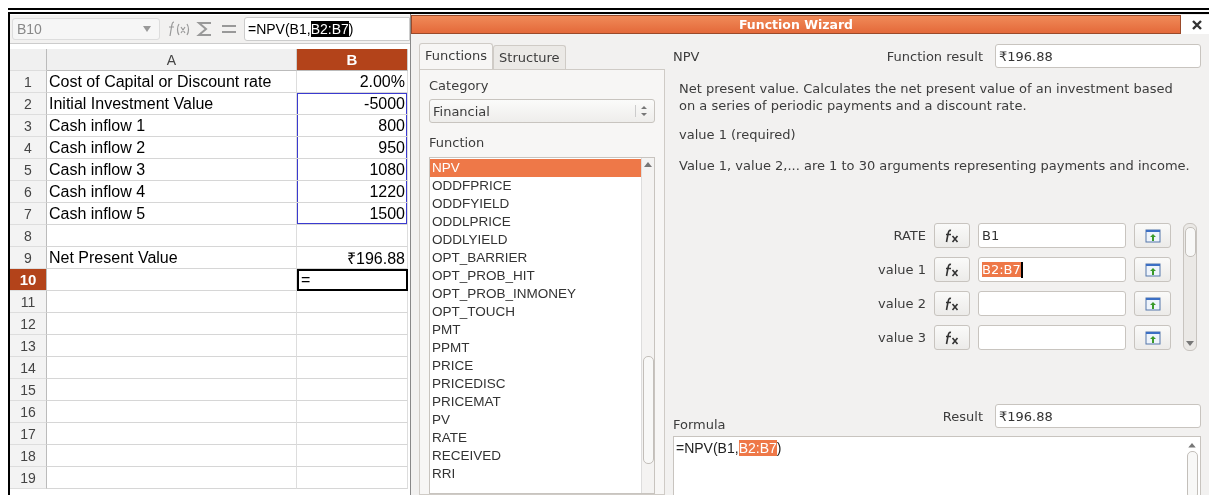  What do you see at coordinates (535, 294) in the screenshot?
I see `function-item: OPT_PROB_INMONEY` at bounding box center [535, 294].